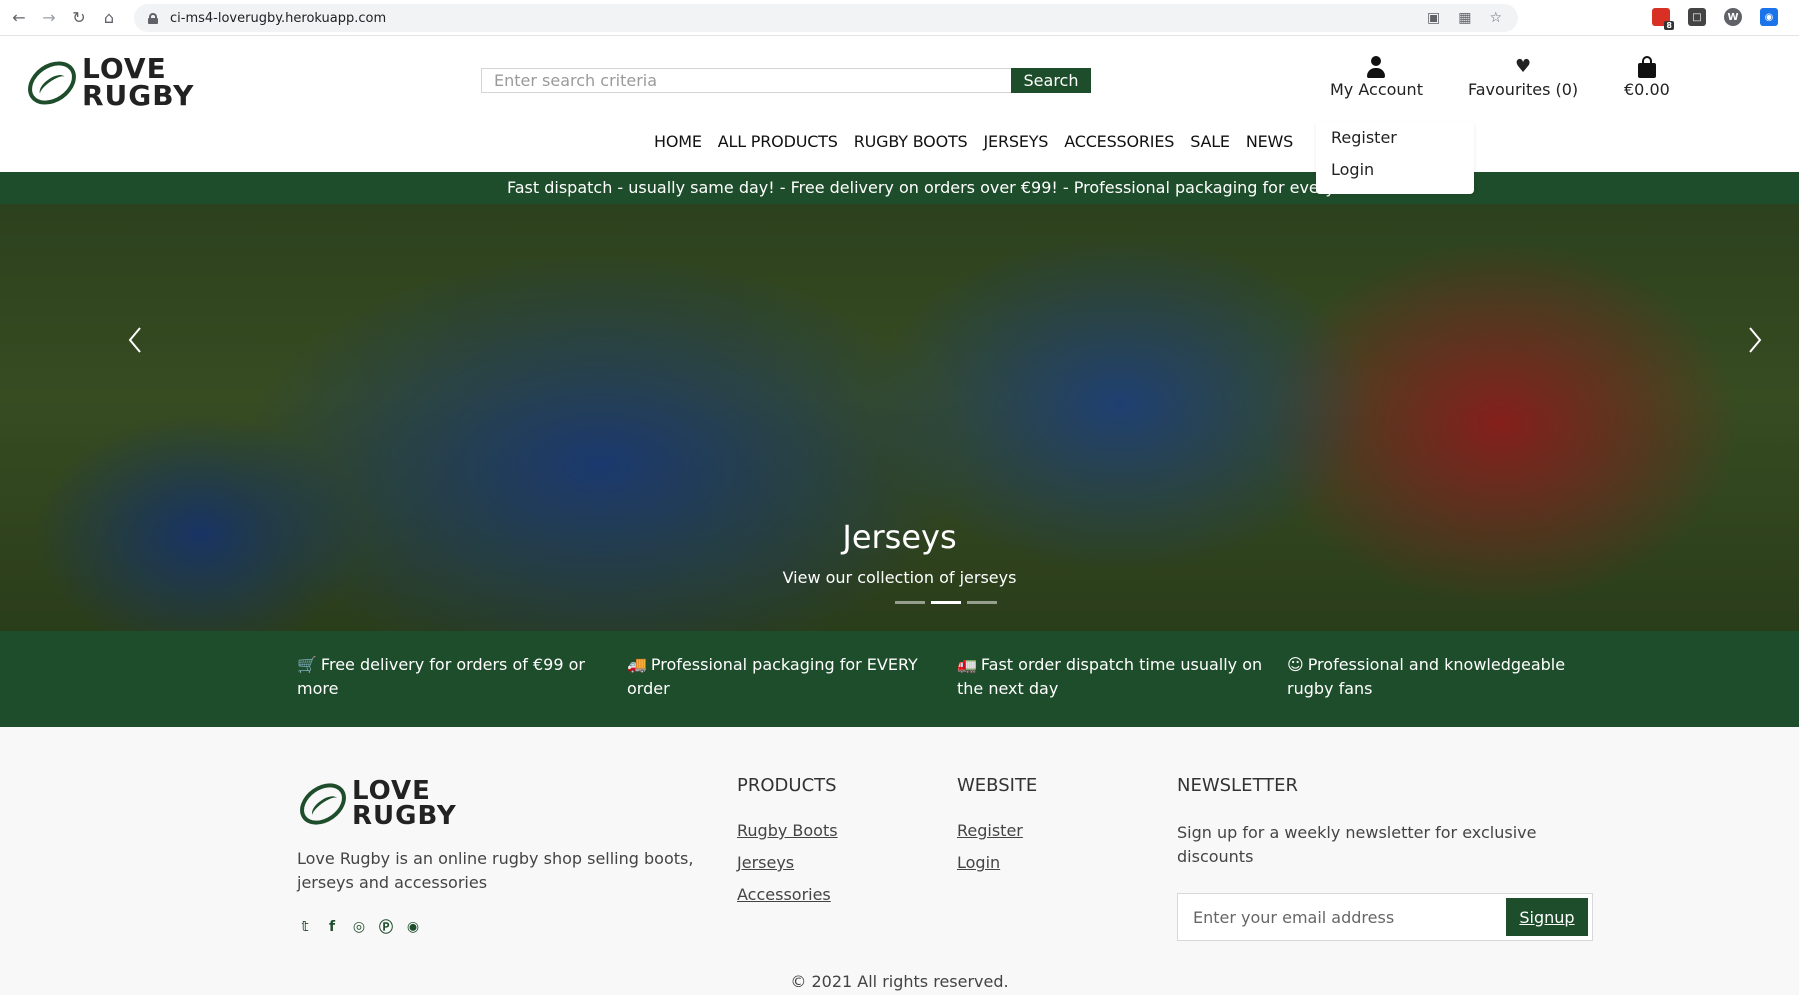 The image size is (1799, 995). What do you see at coordinates (1119, 141) in the screenshot?
I see `nav-accessories: ACCESSORIES` at bounding box center [1119, 141].